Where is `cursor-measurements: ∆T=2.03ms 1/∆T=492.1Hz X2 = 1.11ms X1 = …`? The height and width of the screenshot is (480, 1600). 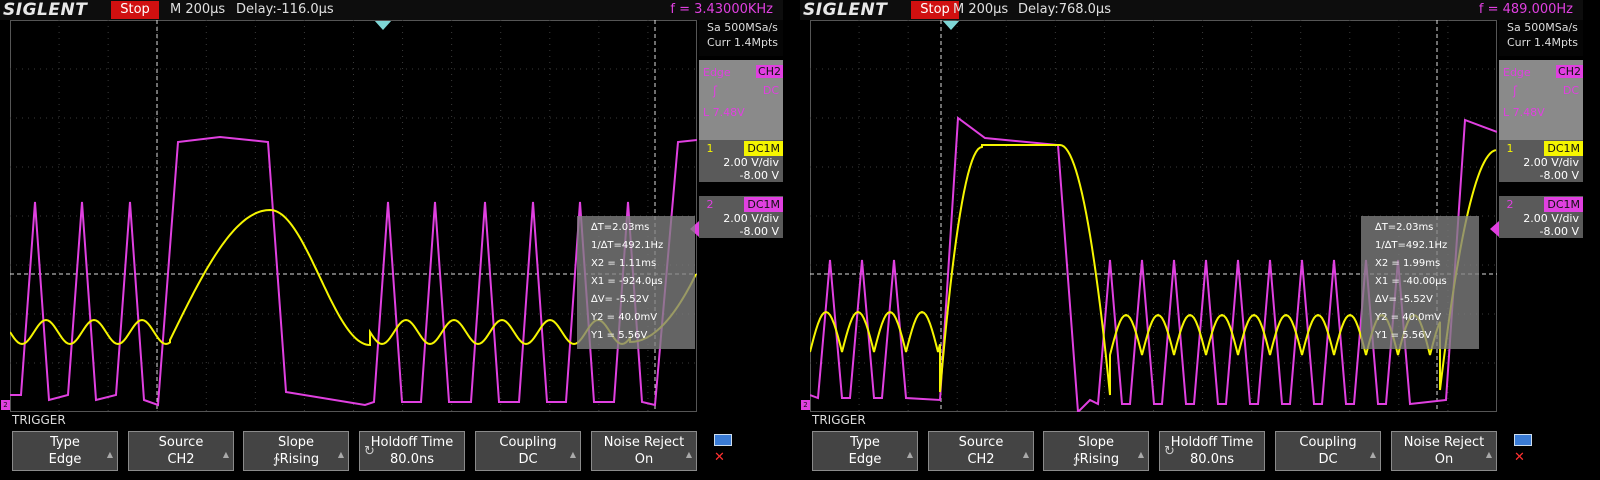
cursor-measurements: ∆T=2.03ms 1/∆T=492.1Hz X2 = 1.11ms X1 = … is located at coordinates (636, 282).